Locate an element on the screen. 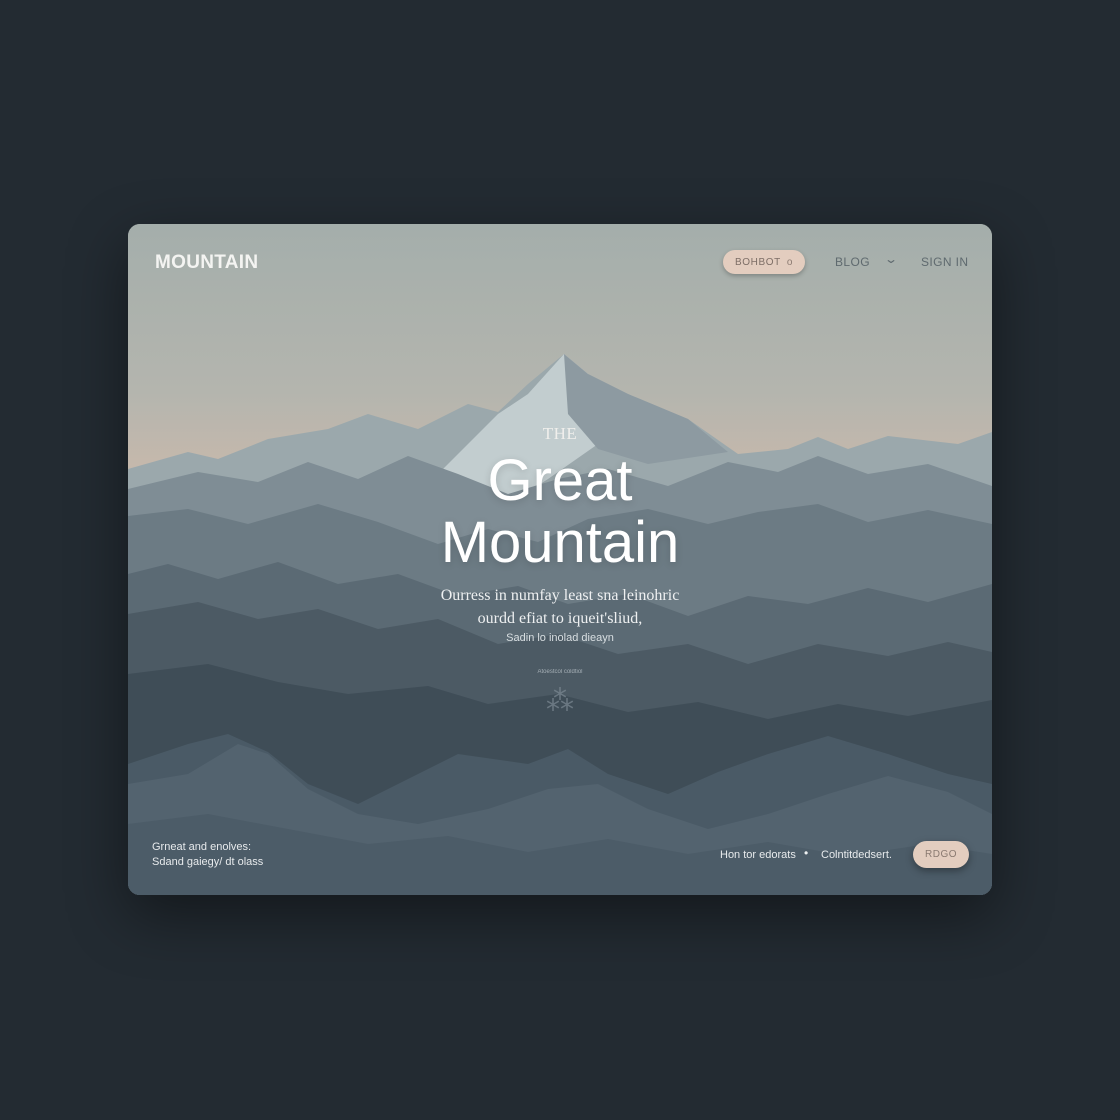 The width and height of the screenshot is (1120, 1120). footer-link-2: Colntitdedsert. is located at coordinates (856, 855).